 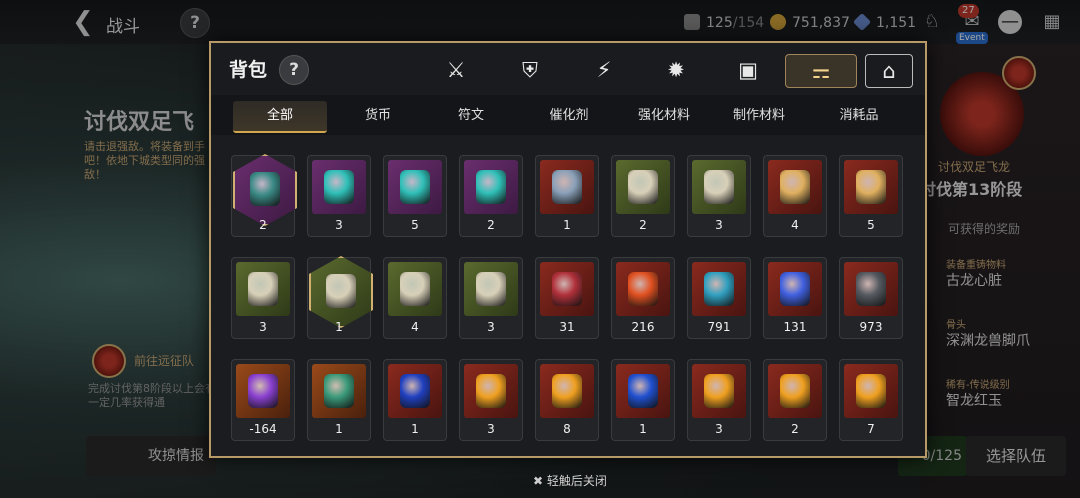 I want to click on inventory-slot: -164, so click(x=263, y=400).